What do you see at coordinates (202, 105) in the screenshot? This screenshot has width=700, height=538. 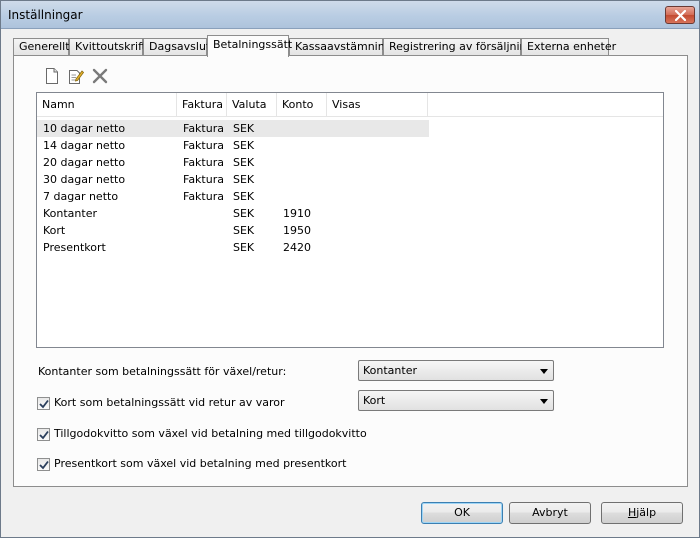 I see `column-header-faktura: Faktura` at bounding box center [202, 105].